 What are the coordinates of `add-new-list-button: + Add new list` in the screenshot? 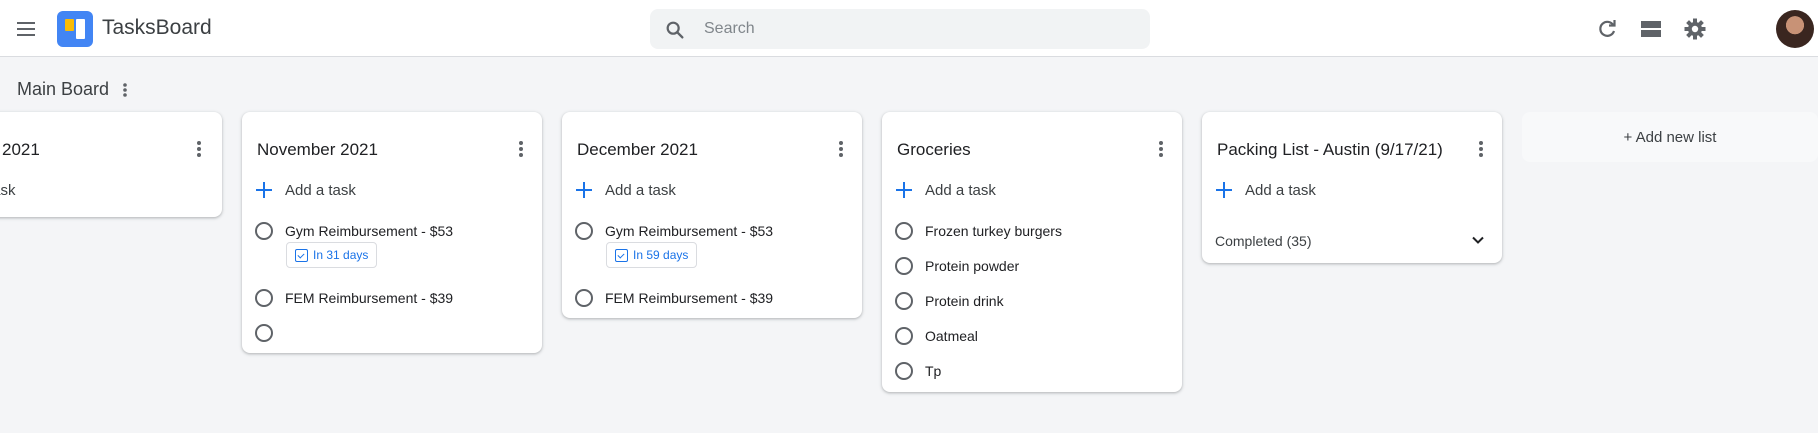 It's located at (1670, 137).